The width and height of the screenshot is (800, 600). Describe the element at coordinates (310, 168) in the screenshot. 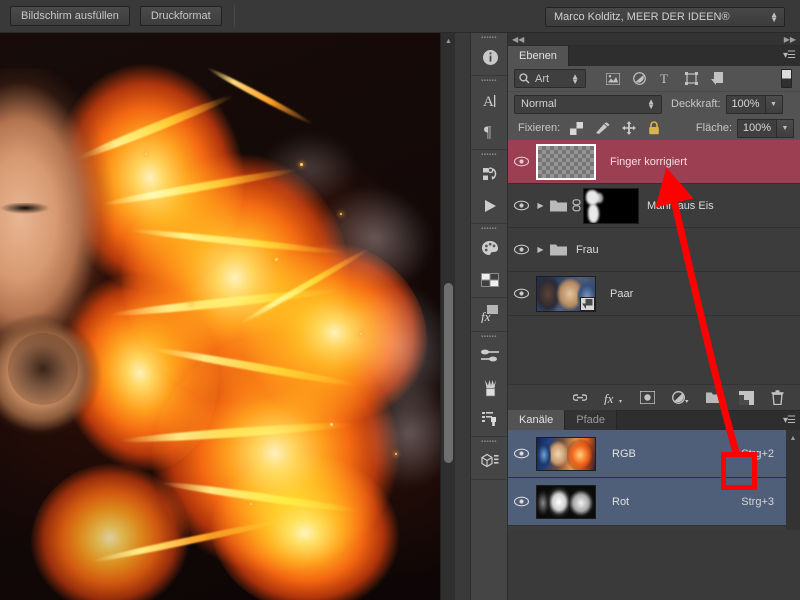

I see `smoke-wisp` at that location.